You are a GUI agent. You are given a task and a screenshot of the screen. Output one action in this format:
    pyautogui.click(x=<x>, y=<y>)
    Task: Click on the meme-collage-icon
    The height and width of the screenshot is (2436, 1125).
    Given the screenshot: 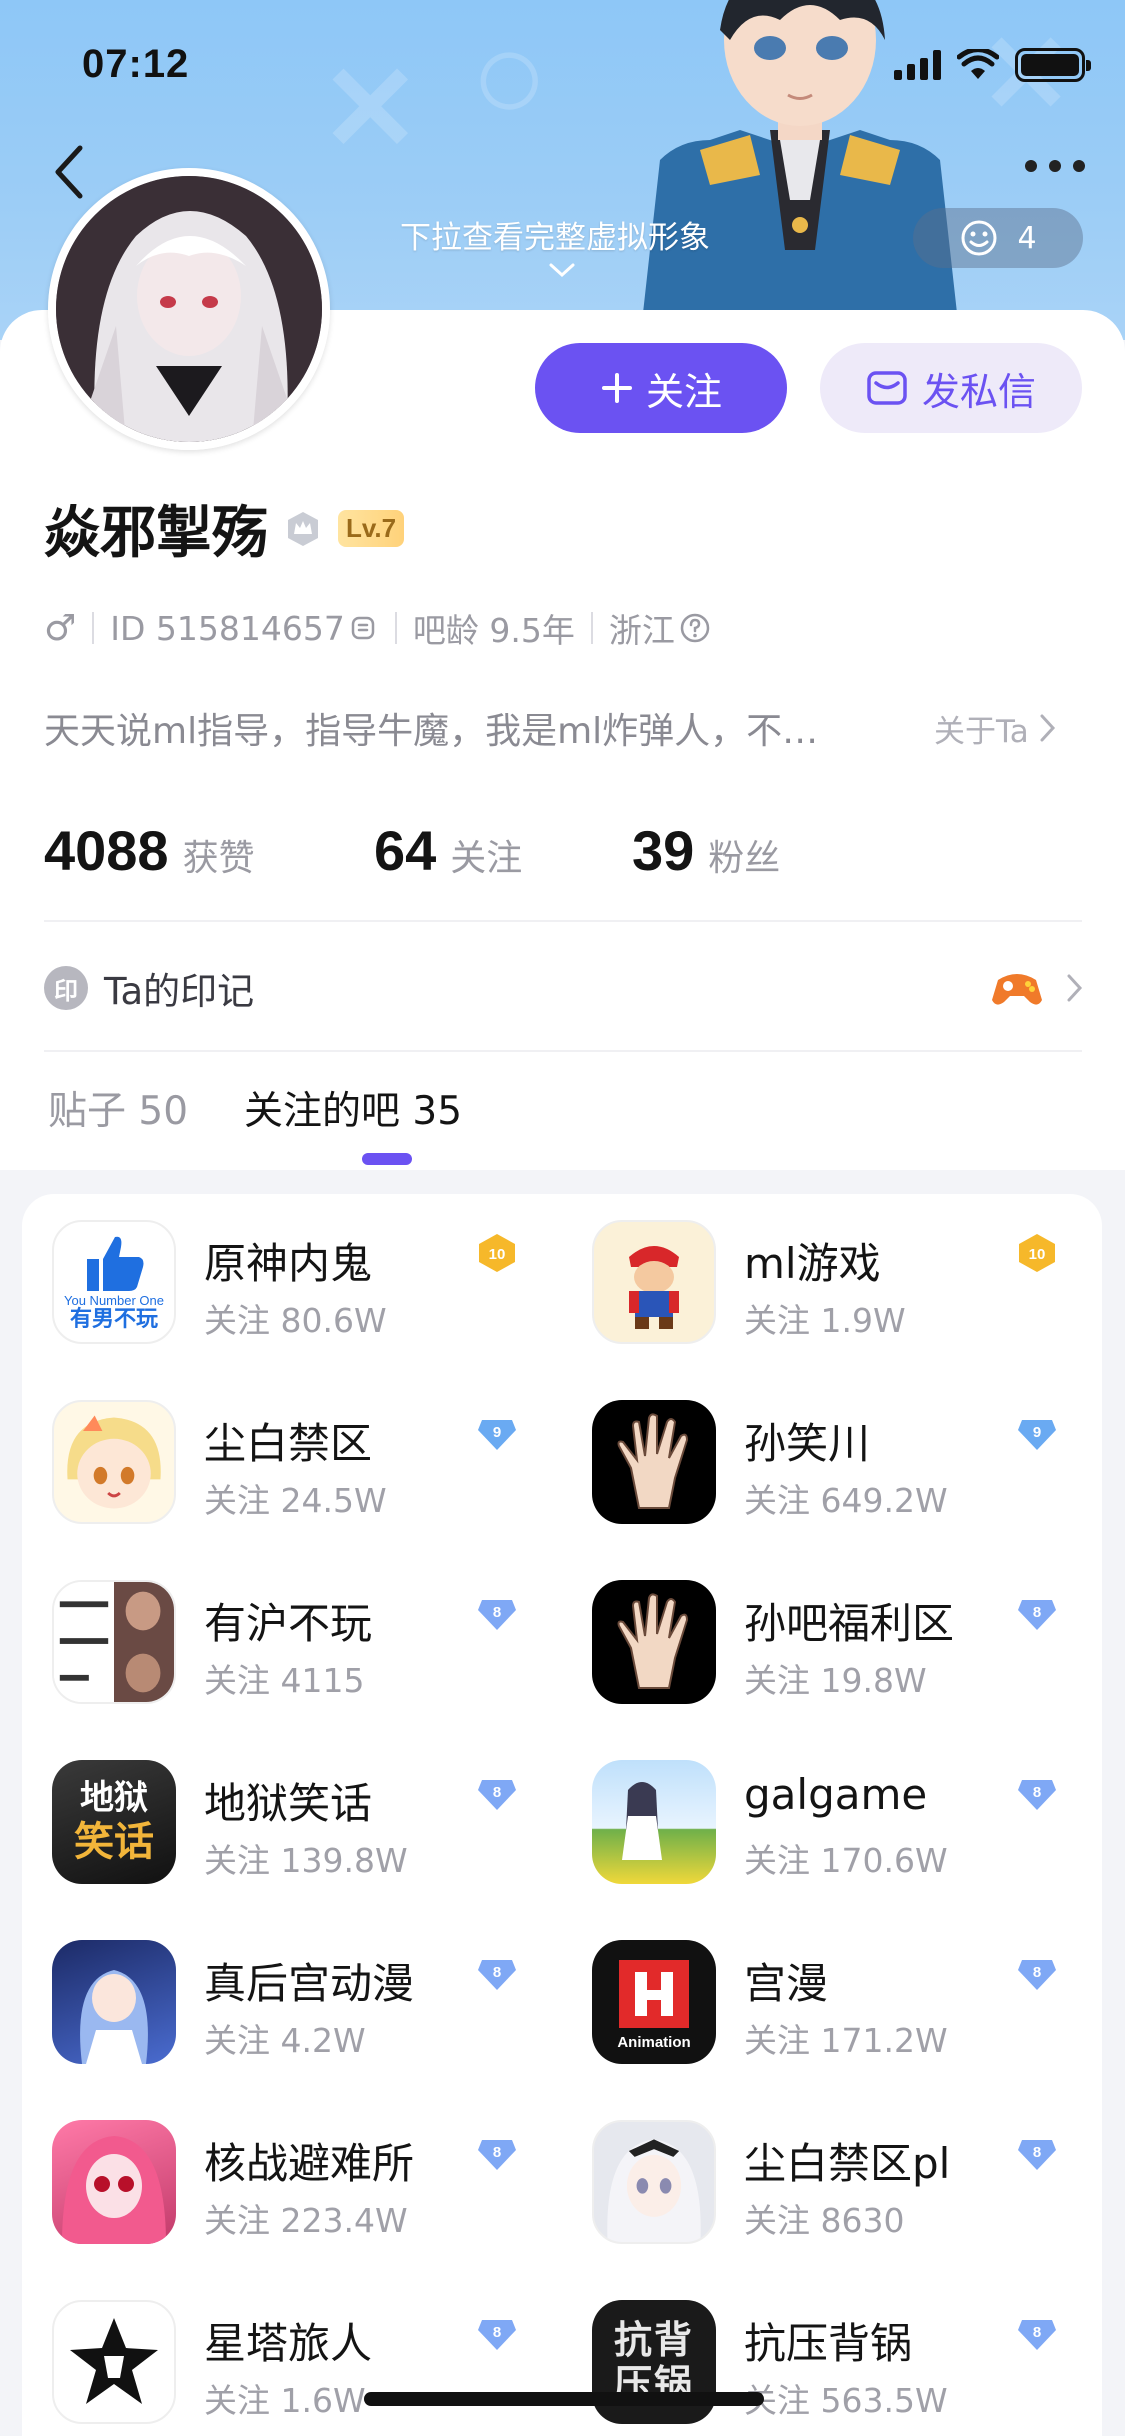 What is the action you would take?
    pyautogui.click(x=114, y=1642)
    